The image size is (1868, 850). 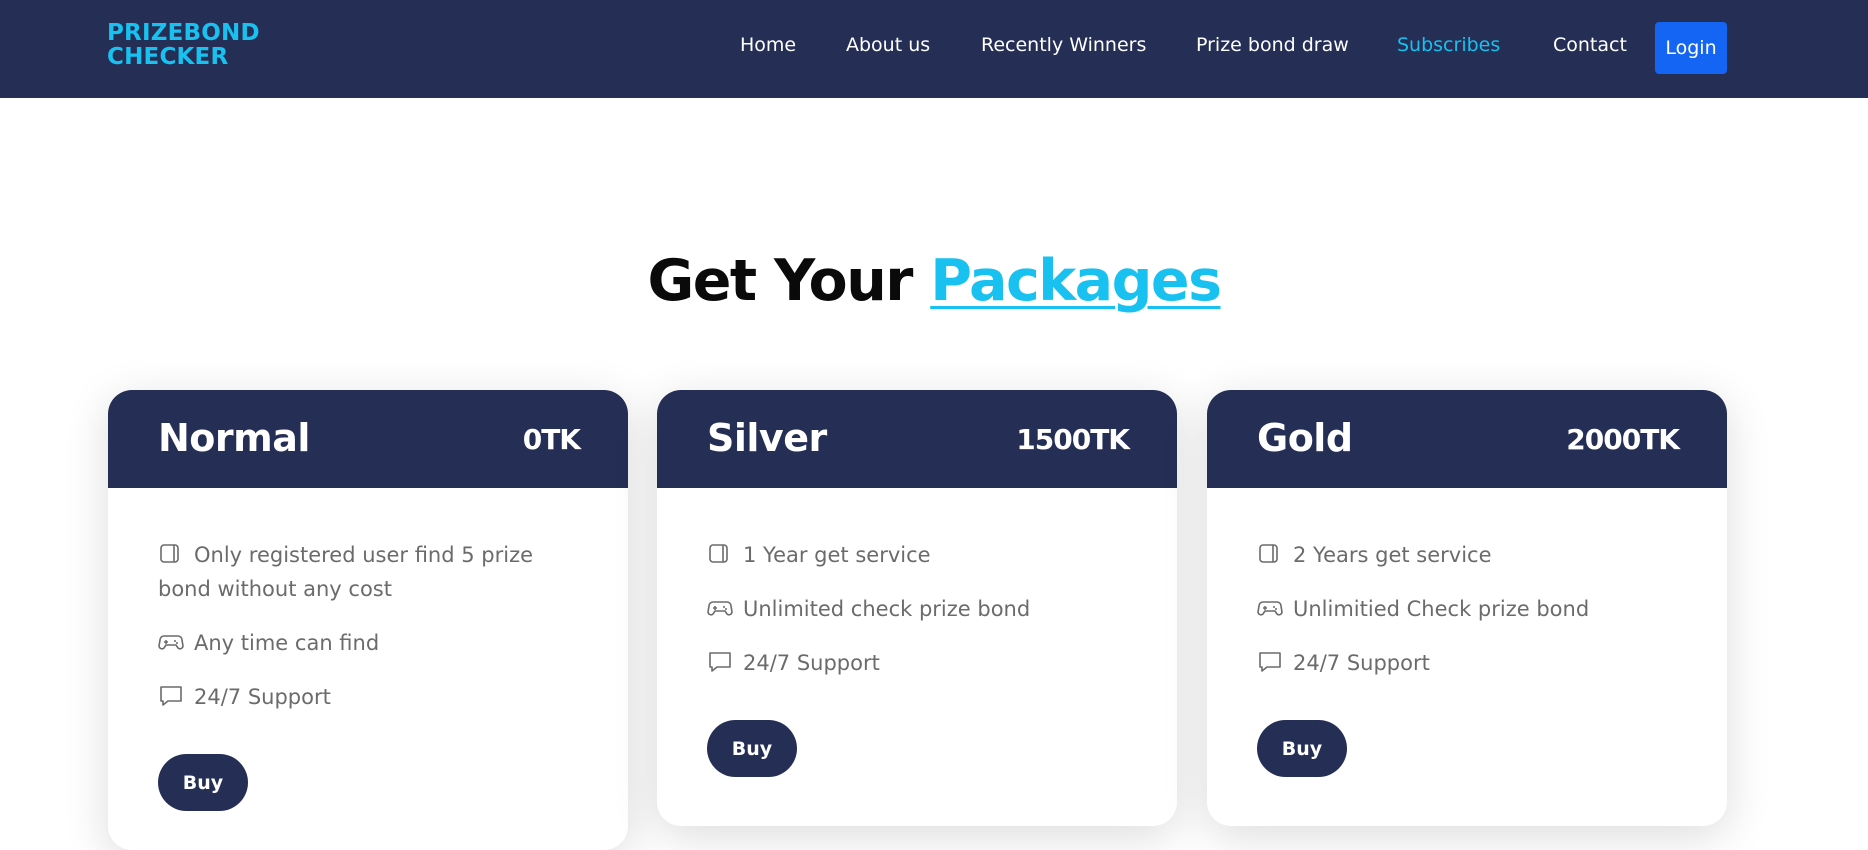 What do you see at coordinates (1441, 609) in the screenshot?
I see `feature-text: Unlimitied Check prize bond` at bounding box center [1441, 609].